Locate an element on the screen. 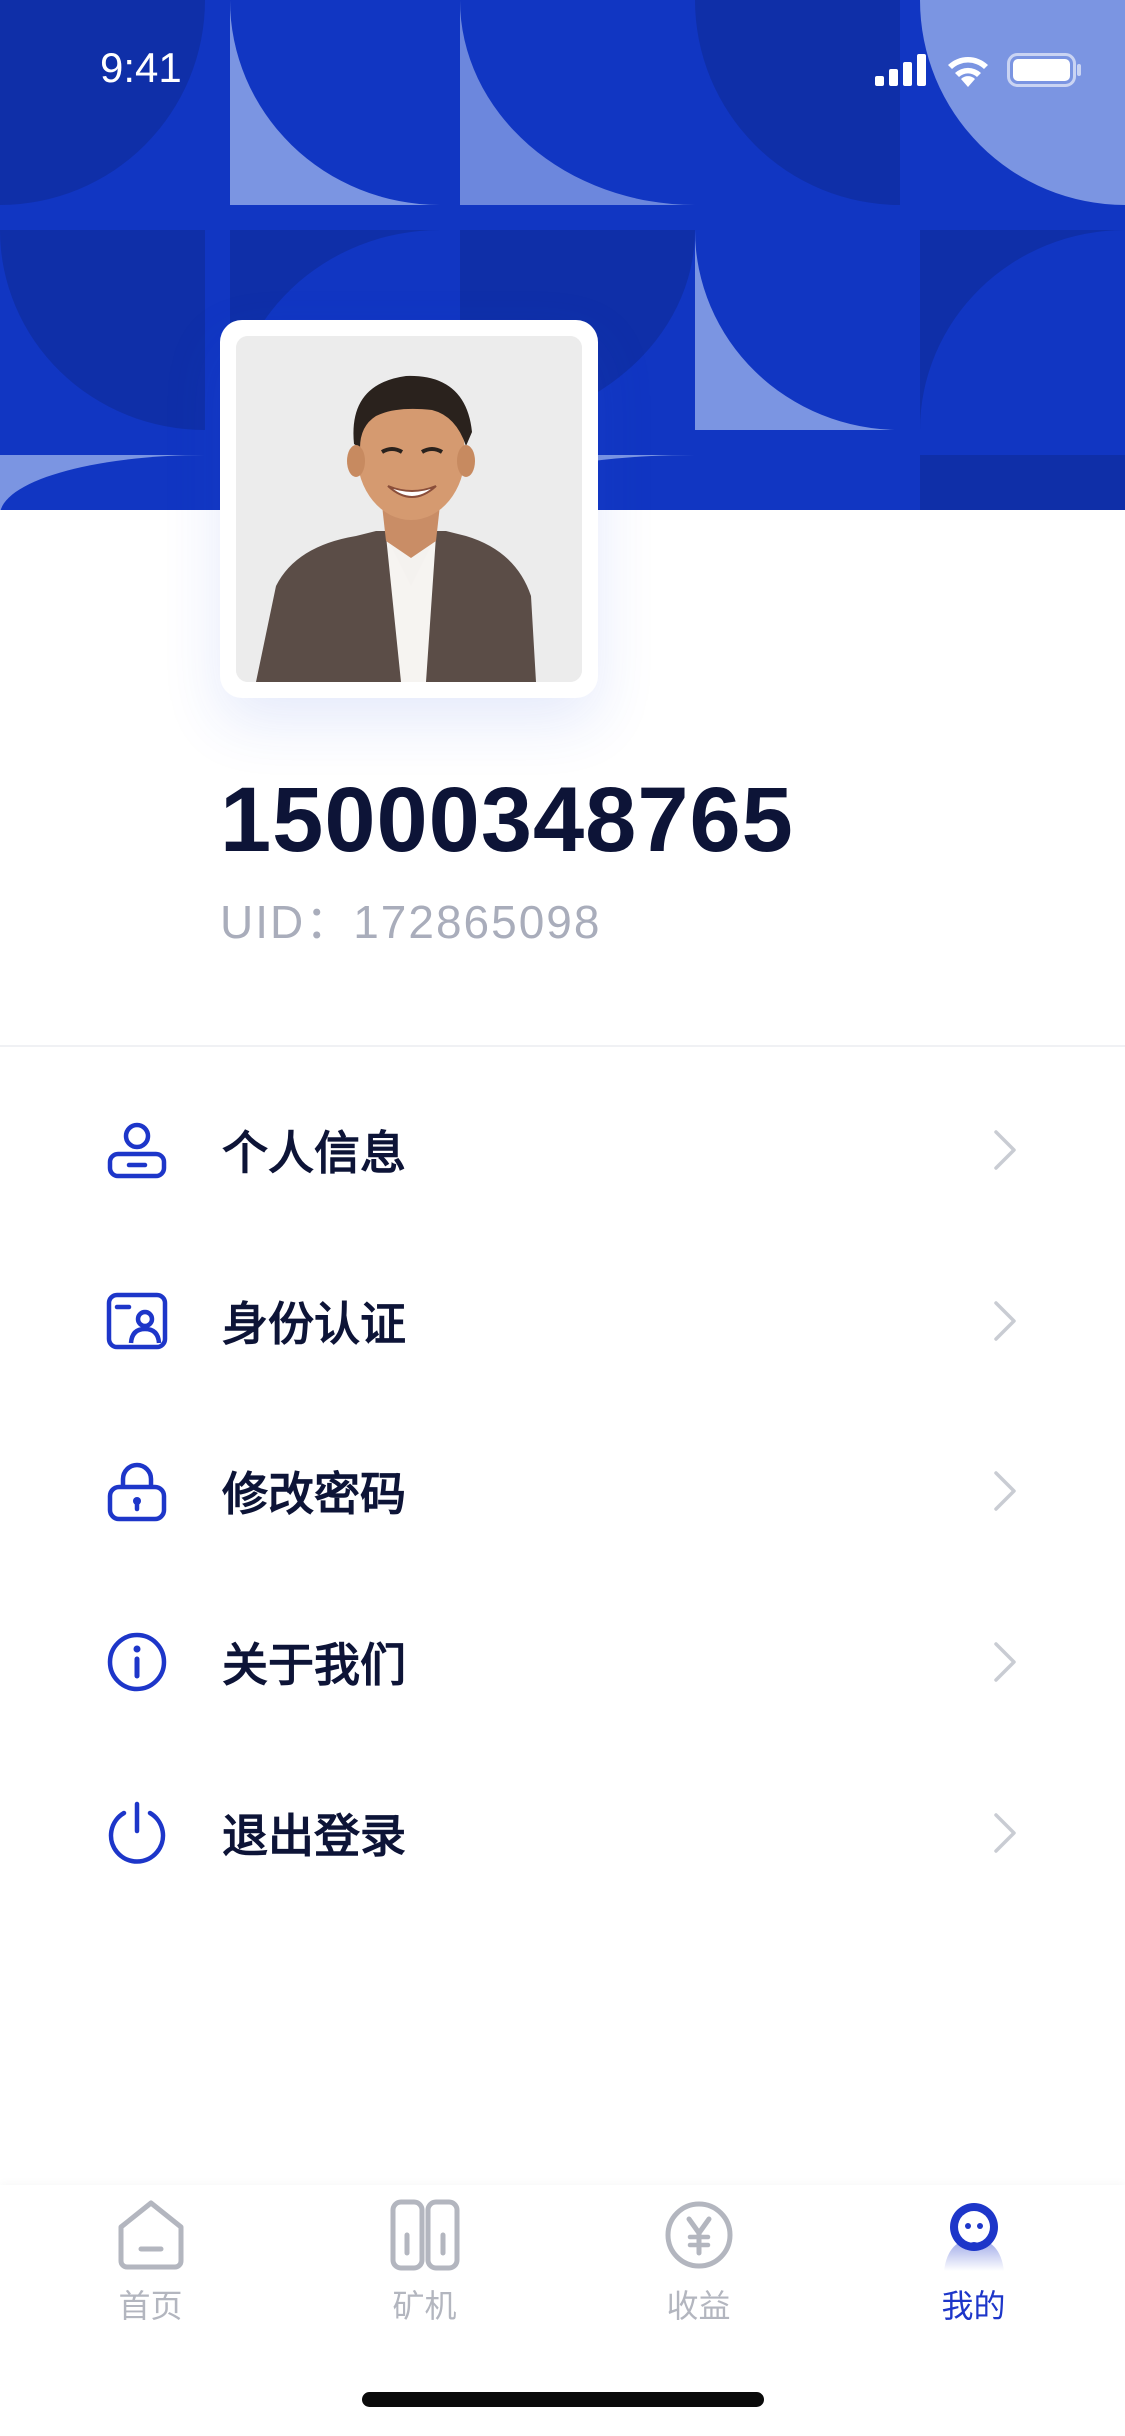  avatar is located at coordinates (409, 509).